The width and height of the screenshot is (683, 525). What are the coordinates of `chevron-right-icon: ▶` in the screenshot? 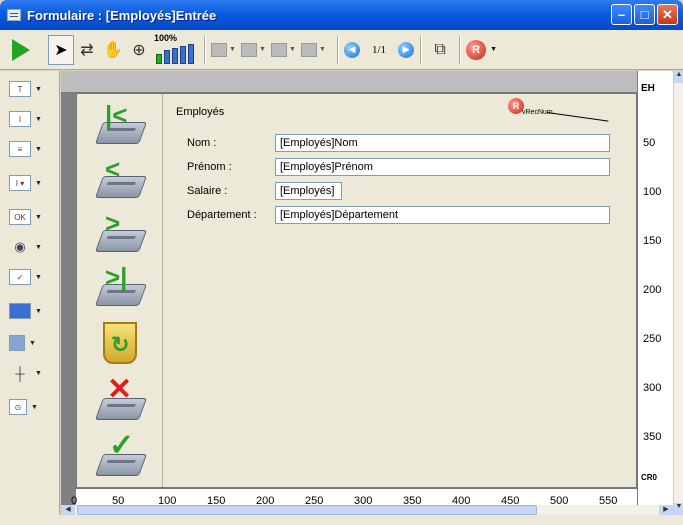 It's located at (666, 509).